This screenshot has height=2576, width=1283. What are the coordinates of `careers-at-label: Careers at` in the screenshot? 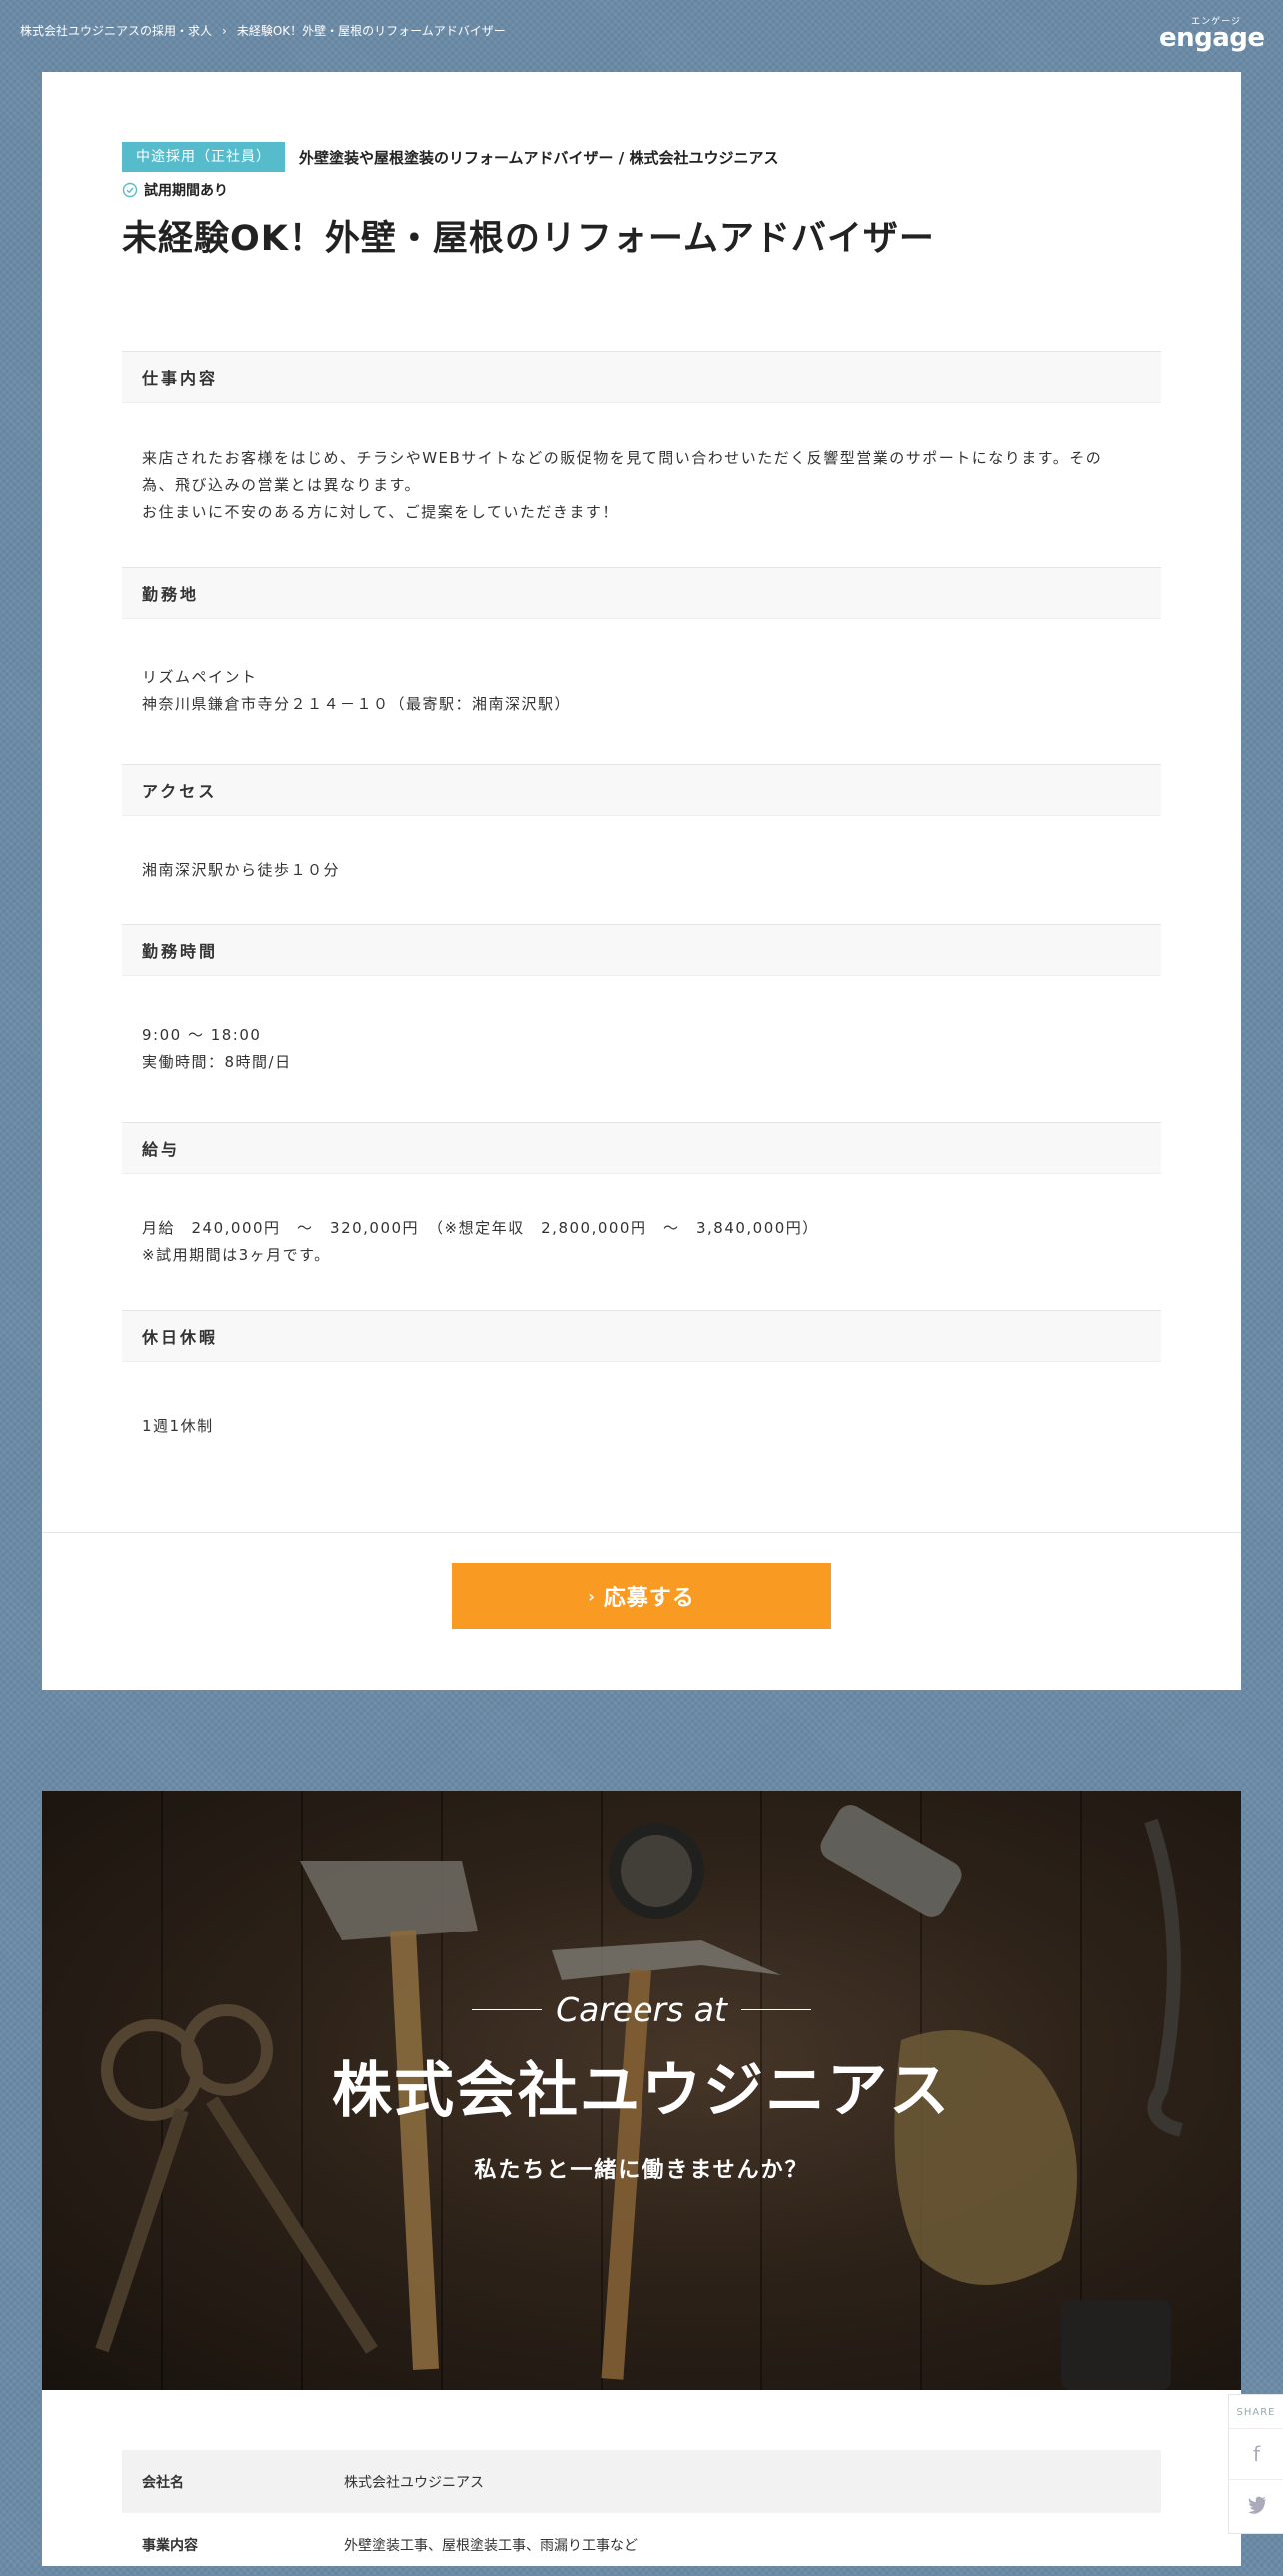 It's located at (641, 2009).